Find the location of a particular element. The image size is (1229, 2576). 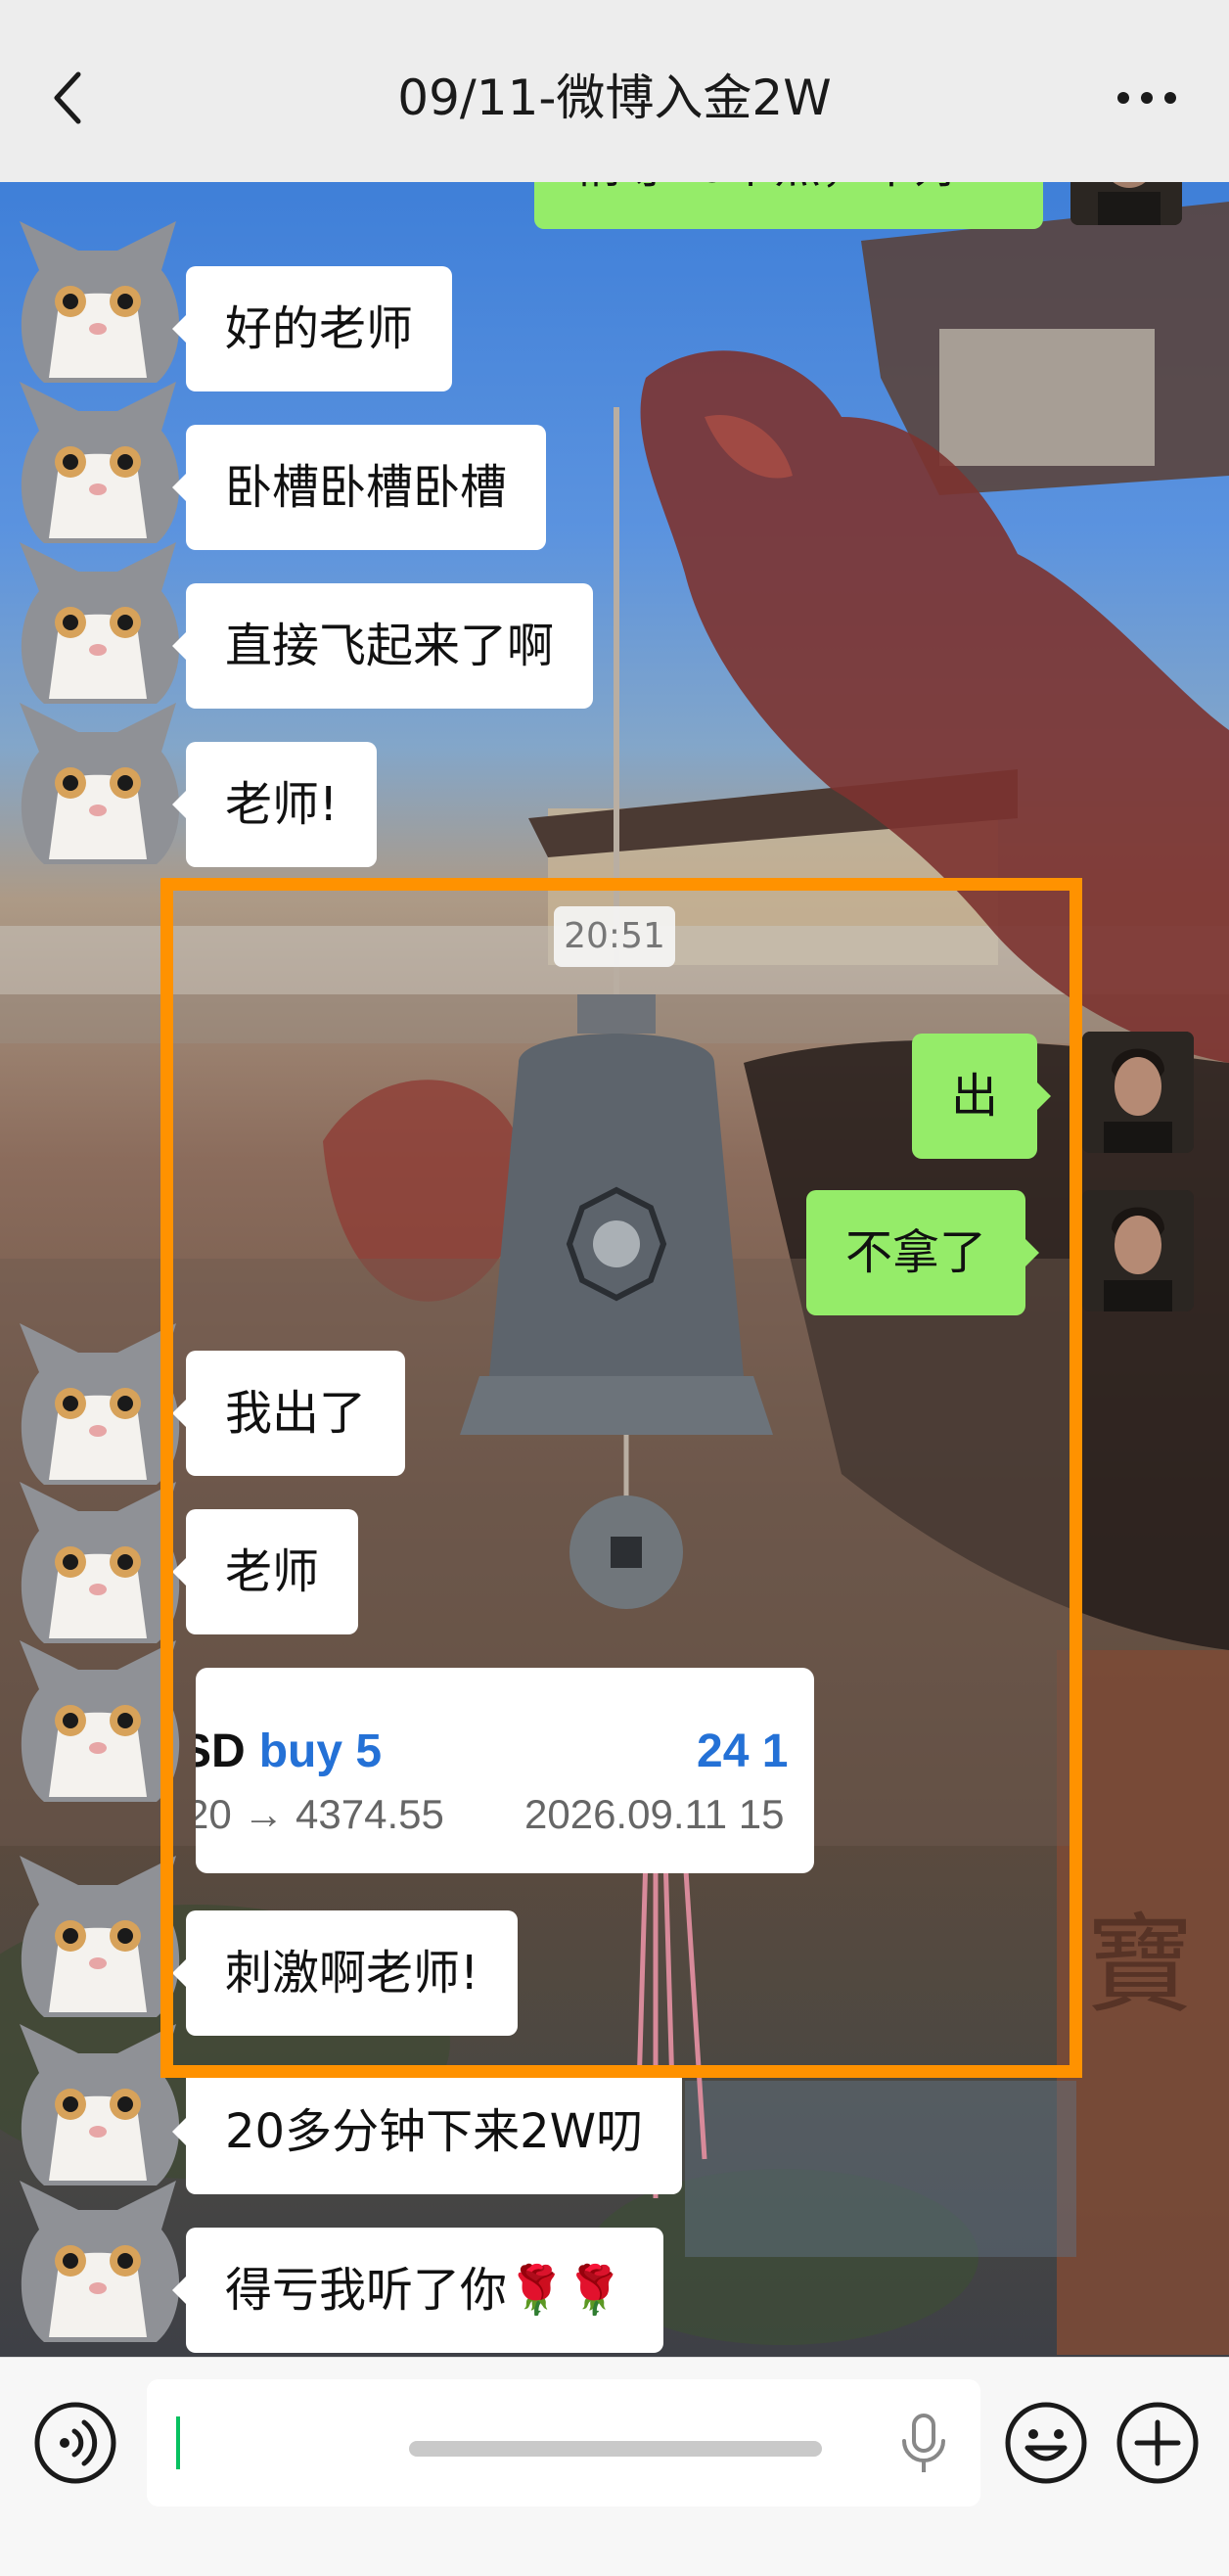

message-bubble: 直接飞起来了啊 is located at coordinates (382, 646).